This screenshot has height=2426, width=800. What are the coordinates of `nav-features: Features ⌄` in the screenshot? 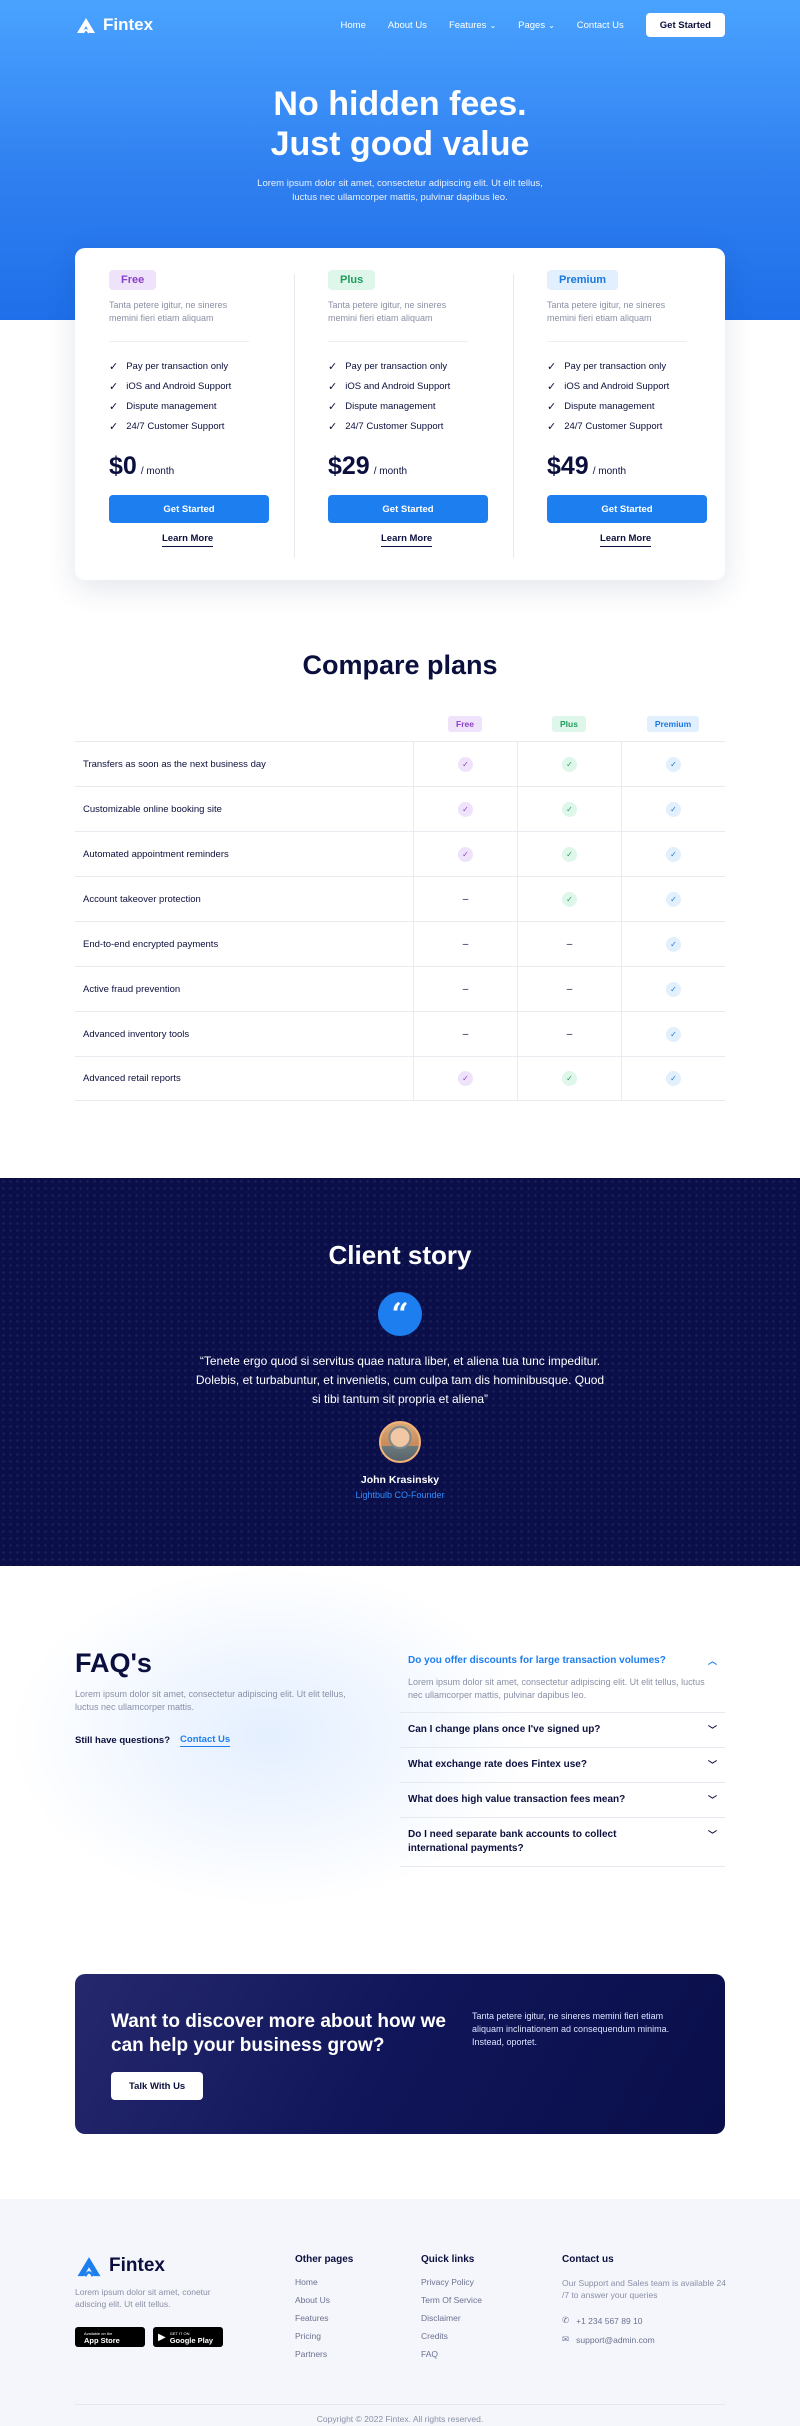 It's located at (472, 25).